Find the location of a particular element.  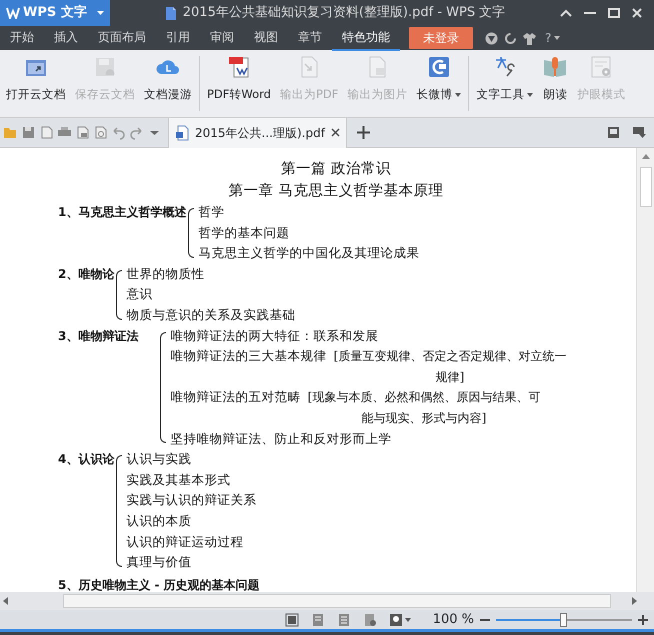

microphone-book-icon is located at coordinates (555, 67).